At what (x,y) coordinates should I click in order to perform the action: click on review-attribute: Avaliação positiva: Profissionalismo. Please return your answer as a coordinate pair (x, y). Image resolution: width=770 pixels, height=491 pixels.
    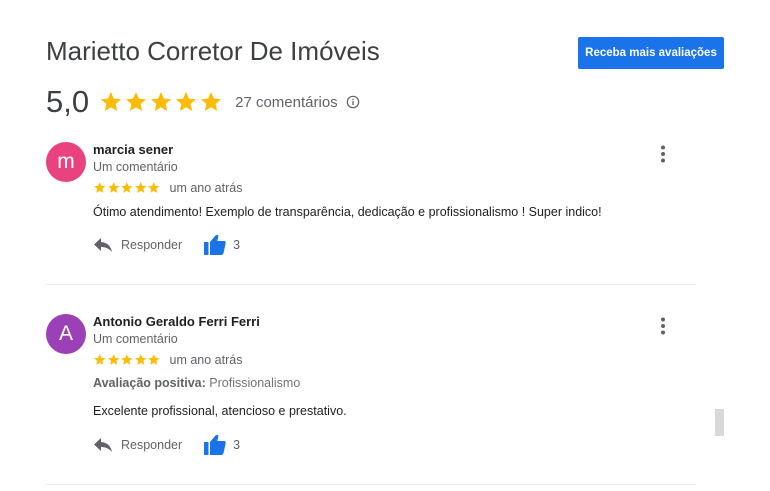
    Looking at the image, I should click on (196, 383).